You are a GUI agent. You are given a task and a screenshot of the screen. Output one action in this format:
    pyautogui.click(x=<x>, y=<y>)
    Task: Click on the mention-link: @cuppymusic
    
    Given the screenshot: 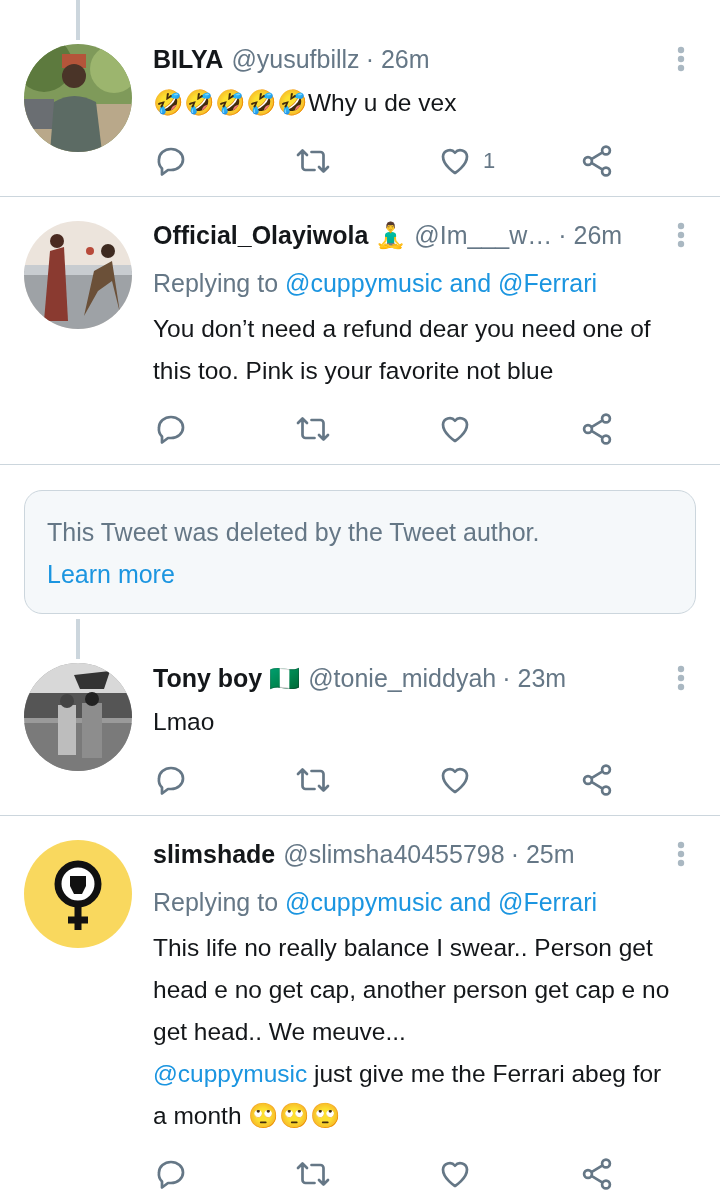 What is the action you would take?
    pyautogui.click(x=230, y=1073)
    